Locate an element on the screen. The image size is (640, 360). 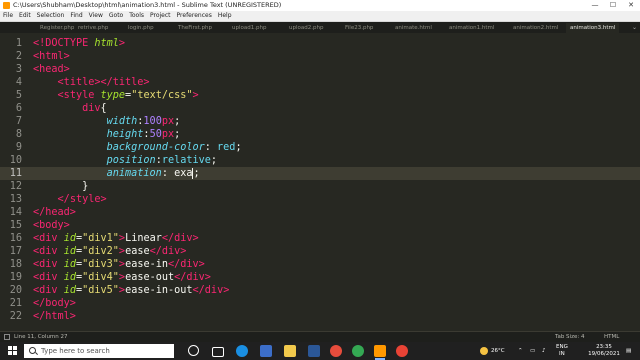
volume-icon: ♪ is located at coordinates (544, 351).